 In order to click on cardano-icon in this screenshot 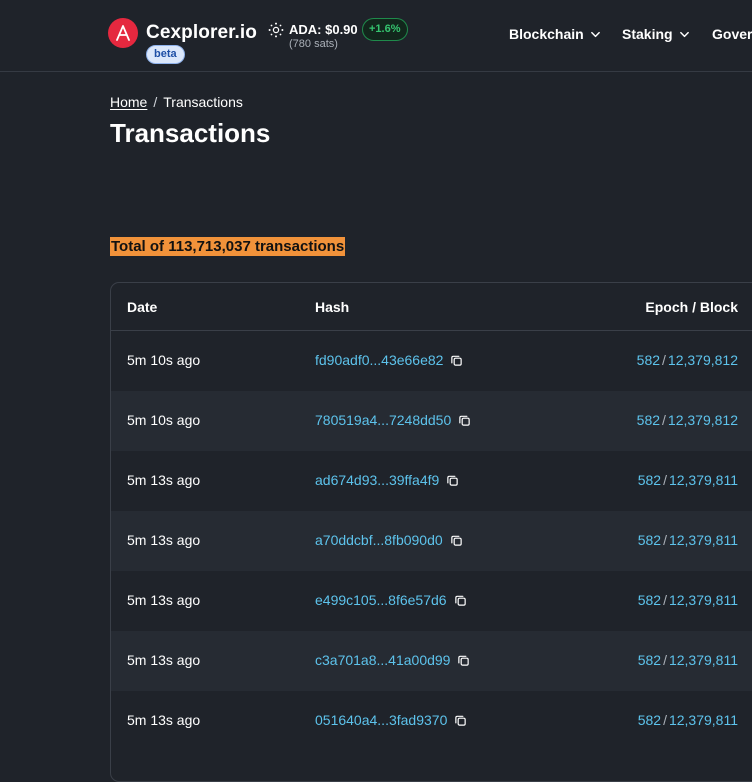, I will do `click(276, 30)`.